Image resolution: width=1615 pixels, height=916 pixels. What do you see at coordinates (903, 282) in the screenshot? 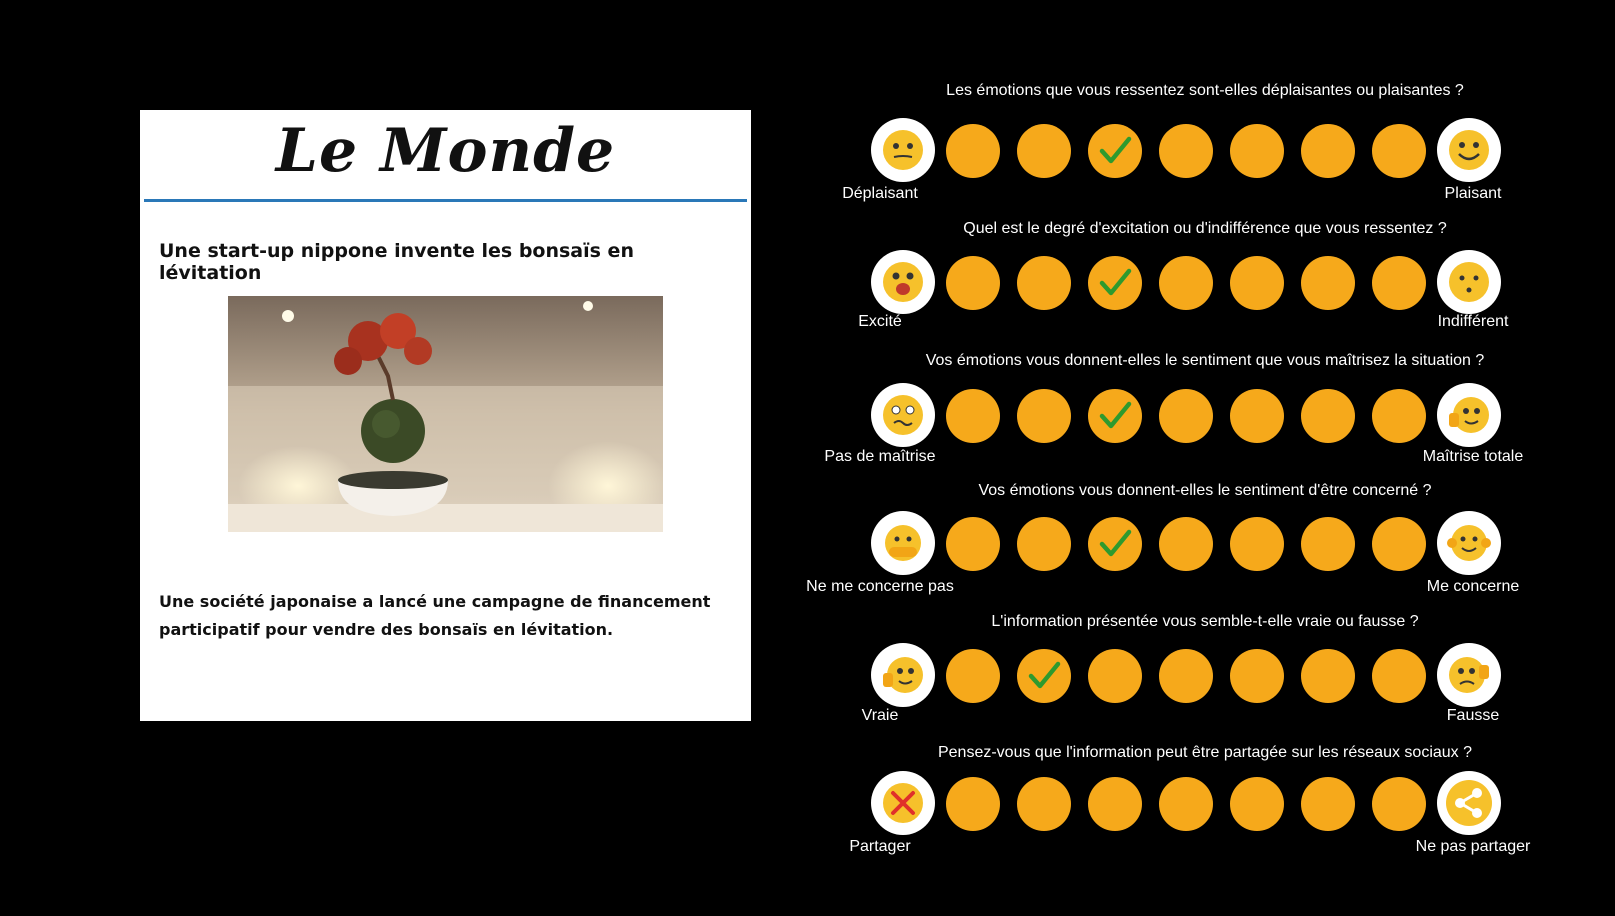
I see `excited-face-icon` at bounding box center [903, 282].